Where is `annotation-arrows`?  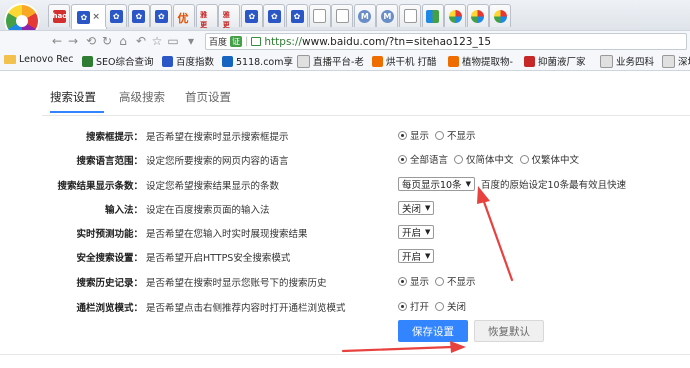 annotation-arrows is located at coordinates (427, 269).